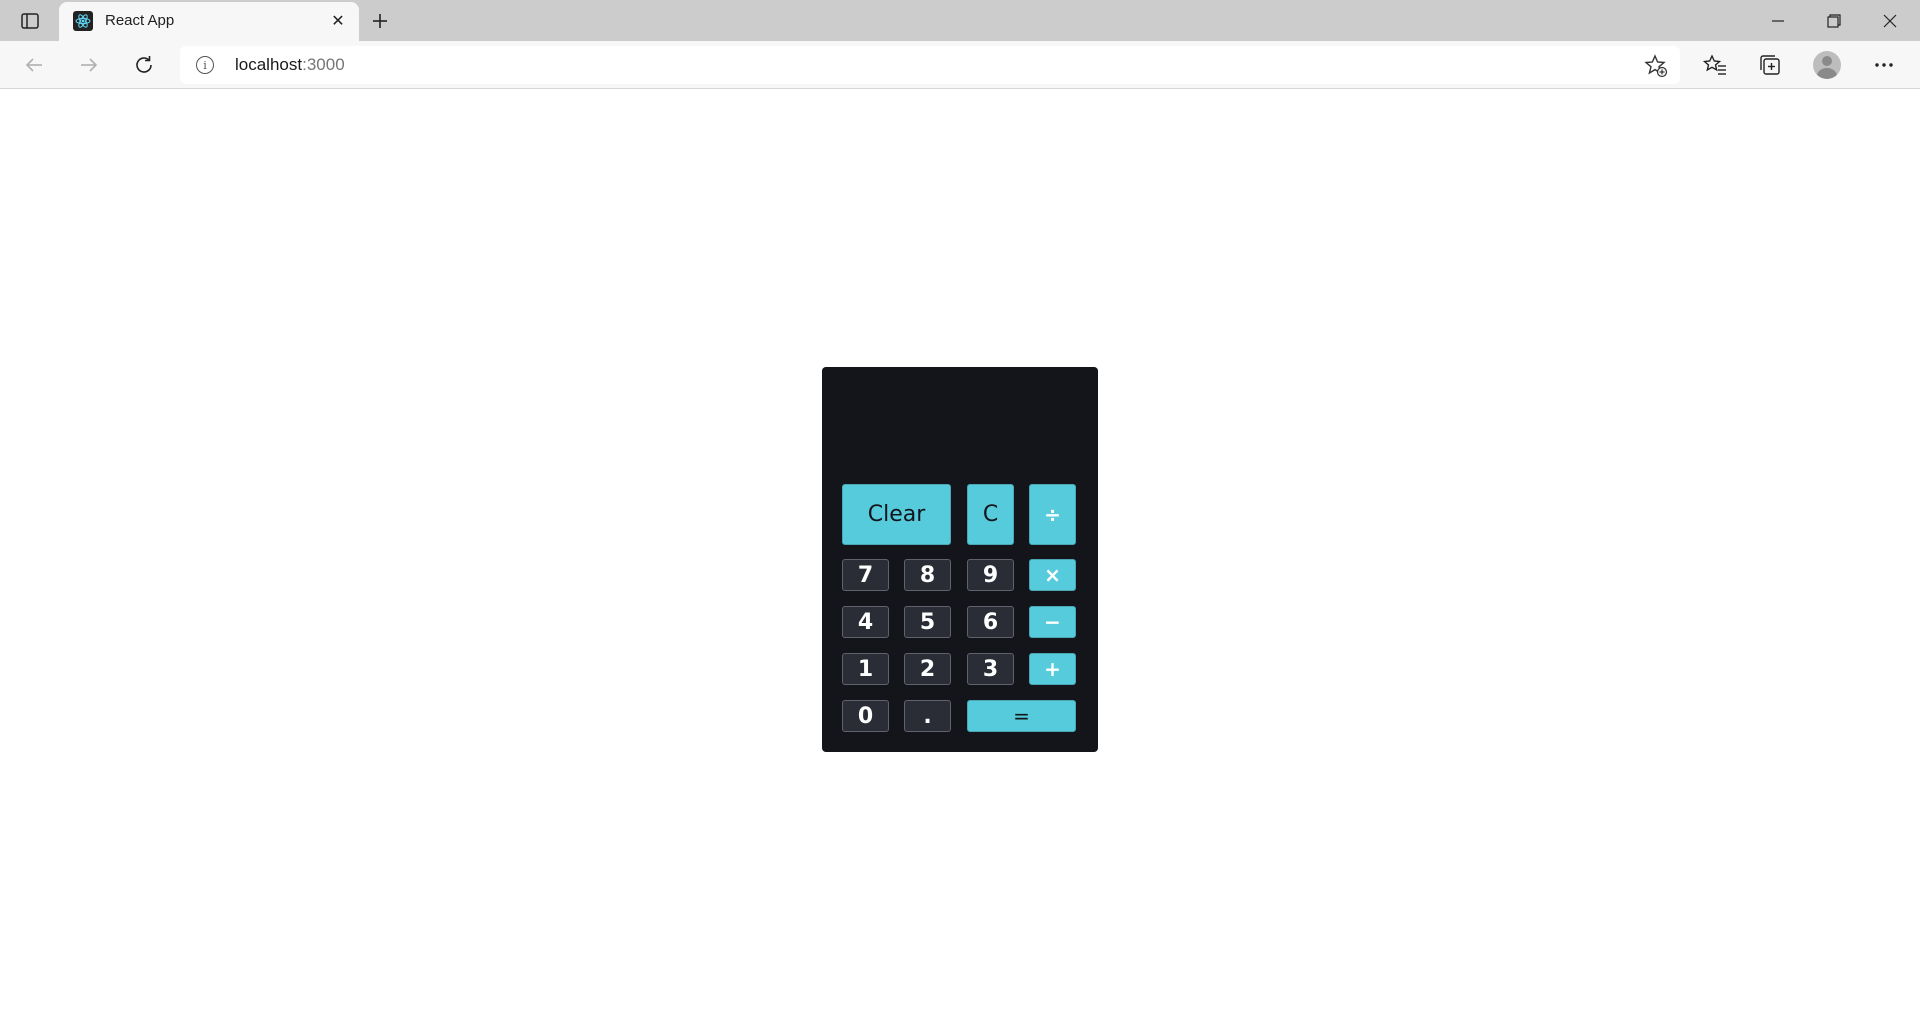  I want to click on five-button: 5, so click(927, 622).